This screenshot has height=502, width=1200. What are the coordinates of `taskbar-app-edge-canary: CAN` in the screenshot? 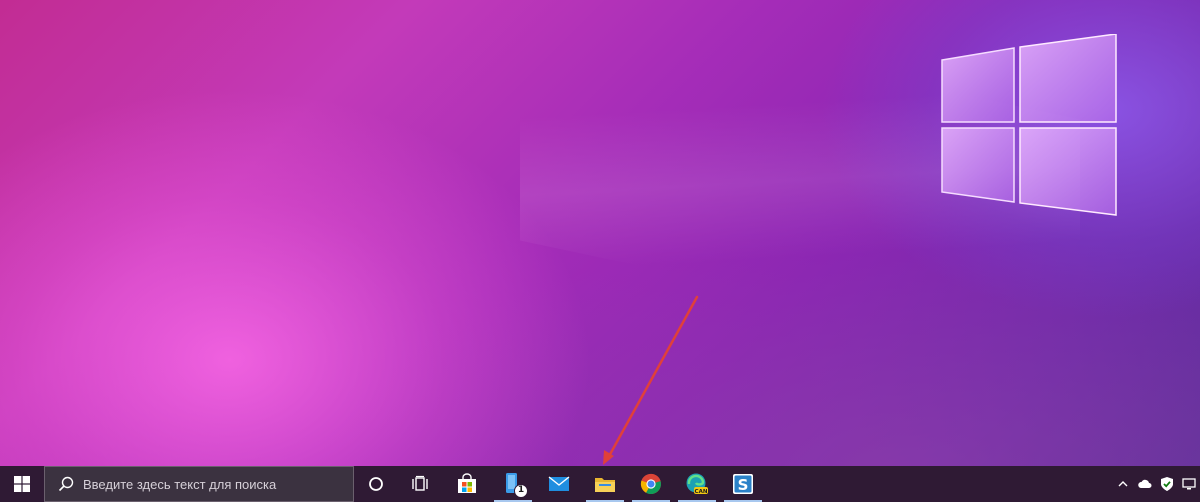 It's located at (697, 484).